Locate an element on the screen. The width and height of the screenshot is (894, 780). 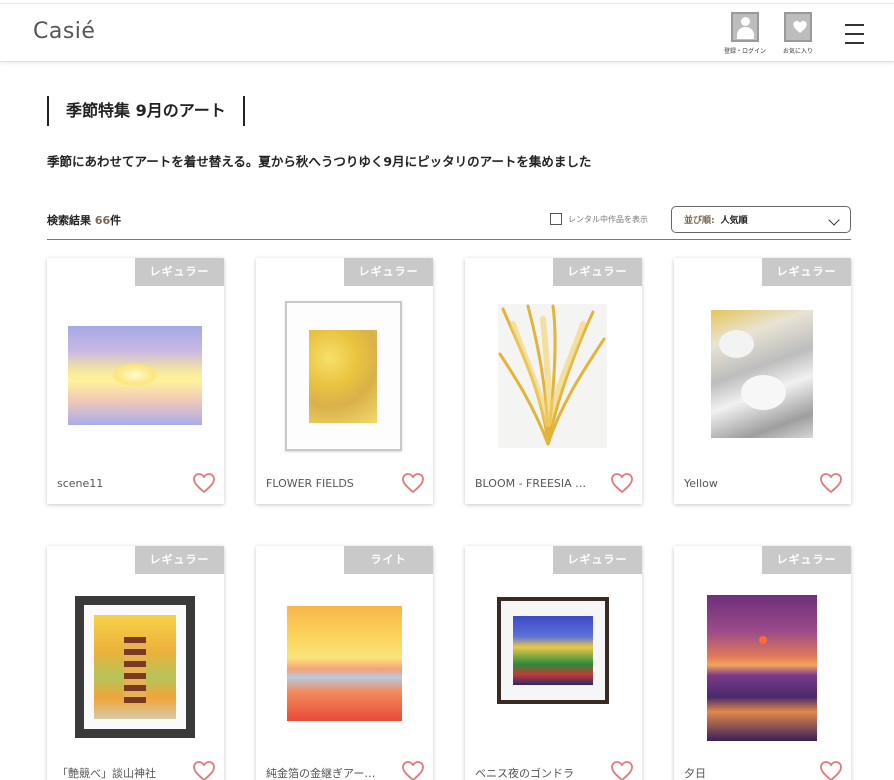
sort-label: 並び順: is located at coordinates (699, 221).